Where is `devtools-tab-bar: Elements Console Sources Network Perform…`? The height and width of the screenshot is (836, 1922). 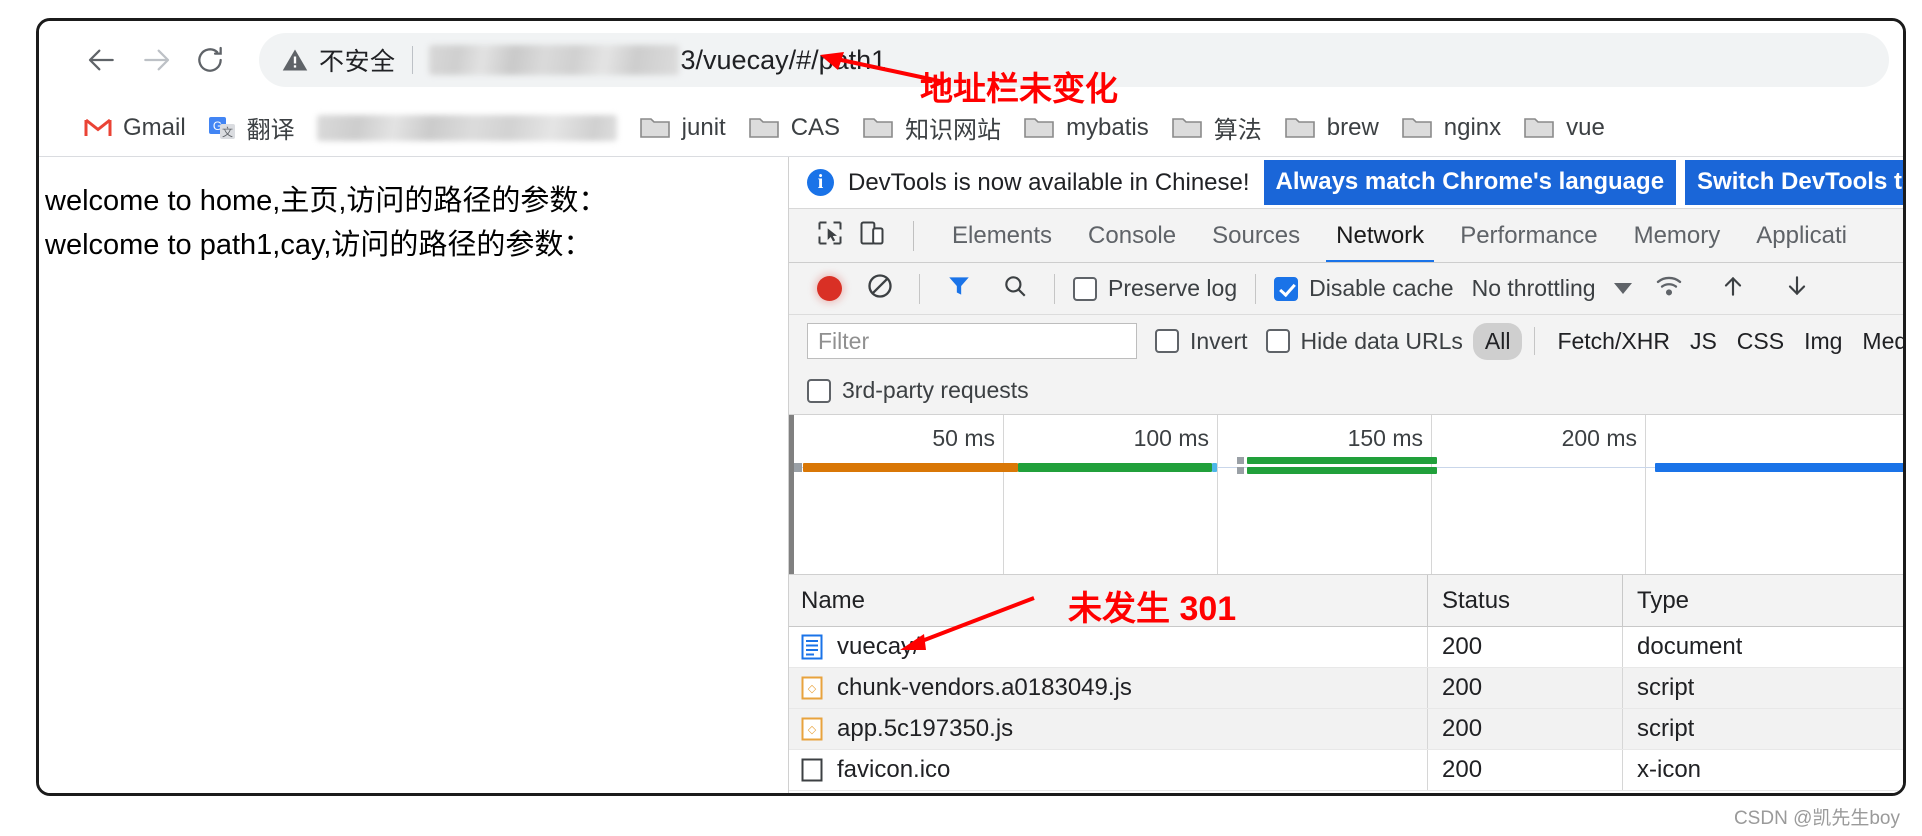 devtools-tab-bar: Elements Console Sources Network Perform… is located at coordinates (1346, 236).